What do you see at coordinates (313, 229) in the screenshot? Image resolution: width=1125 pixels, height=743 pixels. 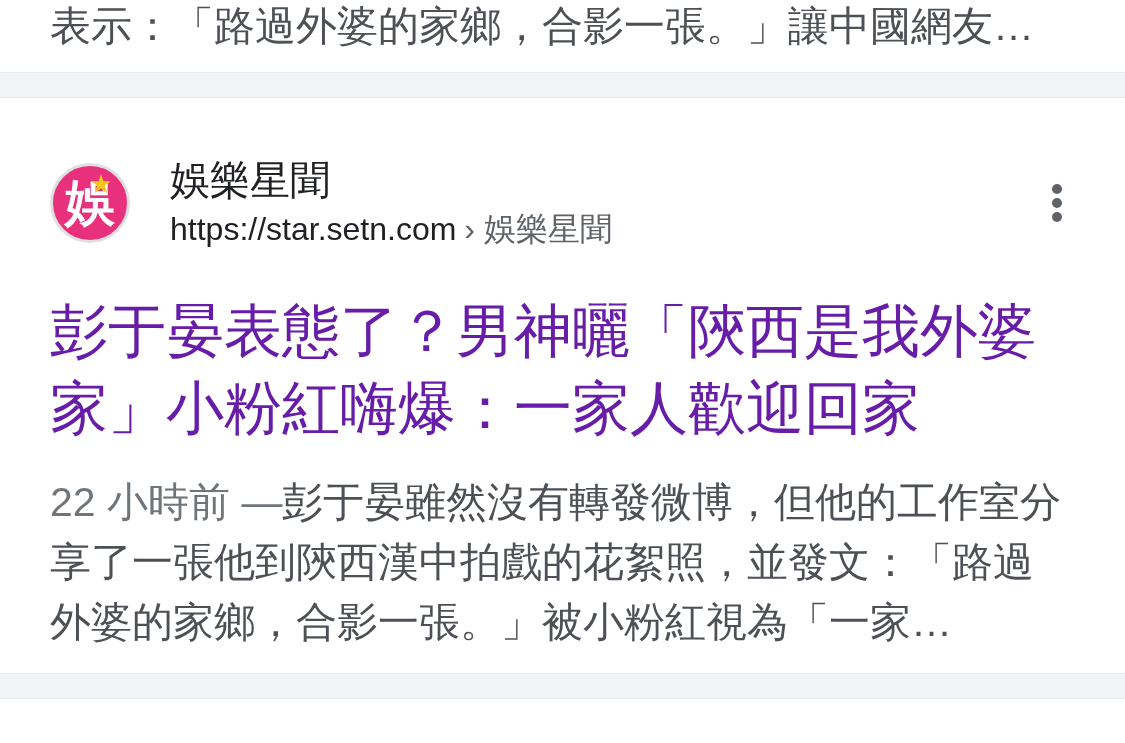 I see `site-url: https://star.setn.com` at bounding box center [313, 229].